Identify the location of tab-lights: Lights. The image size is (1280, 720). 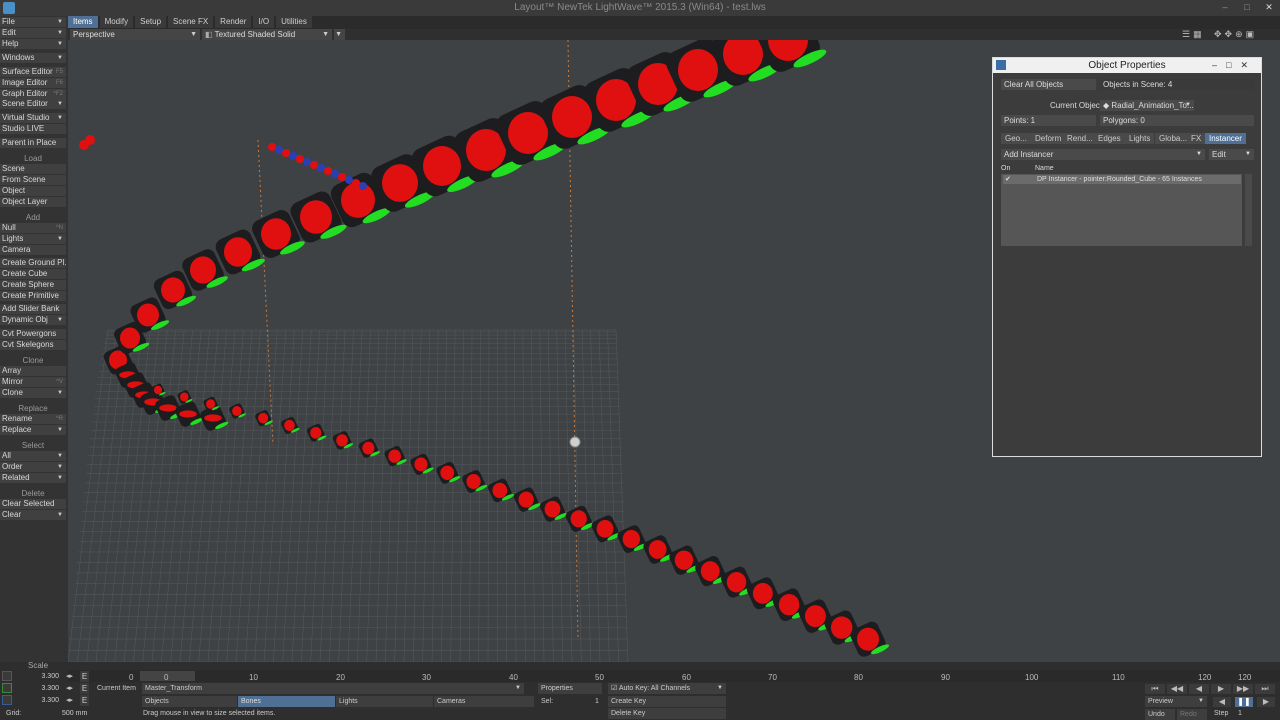
(1140, 138).